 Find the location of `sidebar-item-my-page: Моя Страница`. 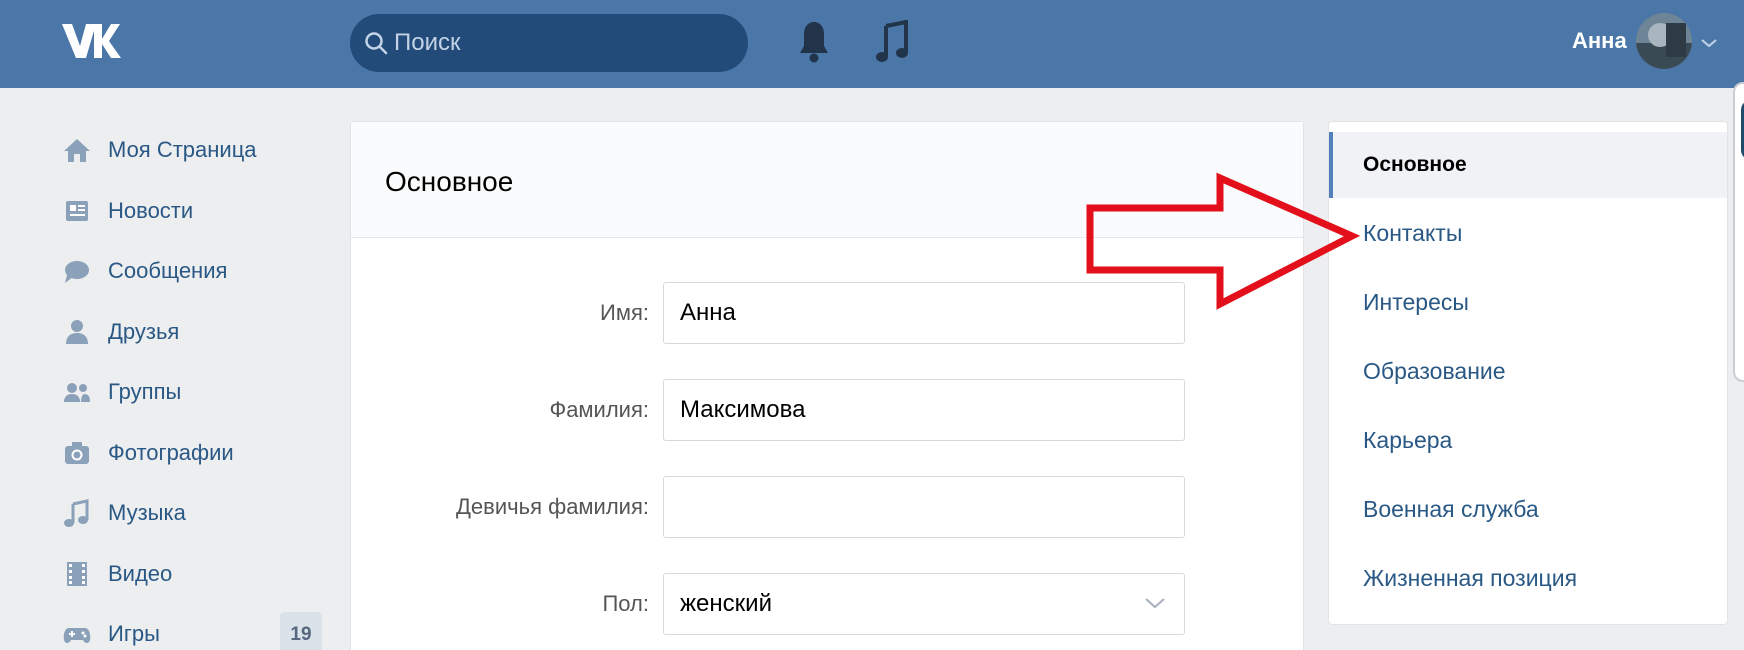

sidebar-item-my-page: Моя Страница is located at coordinates (201, 150).